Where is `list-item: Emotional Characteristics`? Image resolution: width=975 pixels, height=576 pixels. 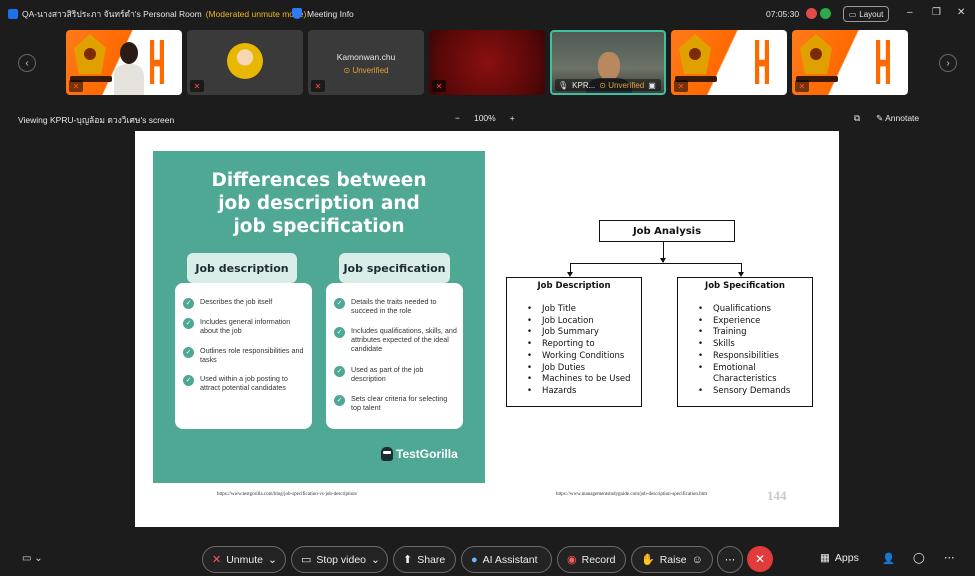 list-item: Emotional Characteristics is located at coordinates (755, 374).